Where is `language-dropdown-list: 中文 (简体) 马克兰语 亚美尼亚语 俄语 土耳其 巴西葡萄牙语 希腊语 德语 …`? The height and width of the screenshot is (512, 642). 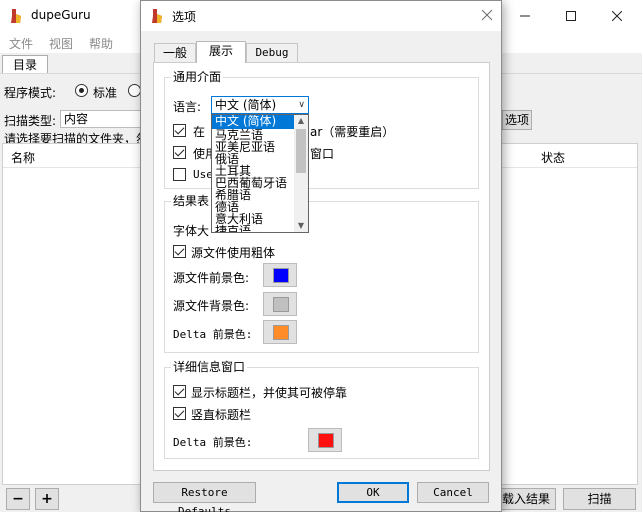 language-dropdown-list: 中文 (简体) 马克兰语 亚美尼亚语 俄语 土耳其 巴西葡萄牙语 希腊语 德语 … is located at coordinates (260, 173).